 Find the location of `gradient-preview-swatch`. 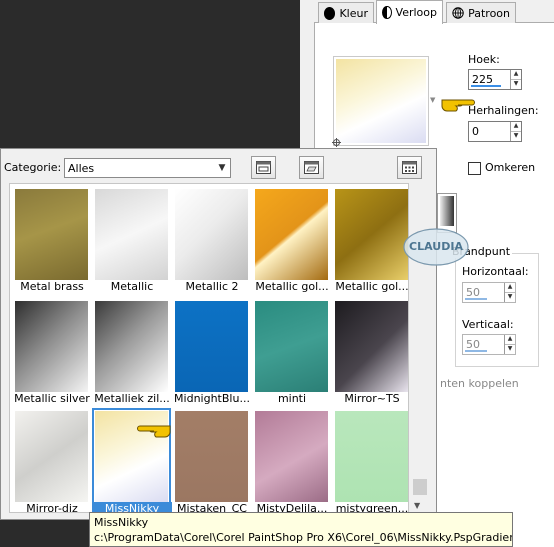

gradient-preview-swatch is located at coordinates (381, 101).